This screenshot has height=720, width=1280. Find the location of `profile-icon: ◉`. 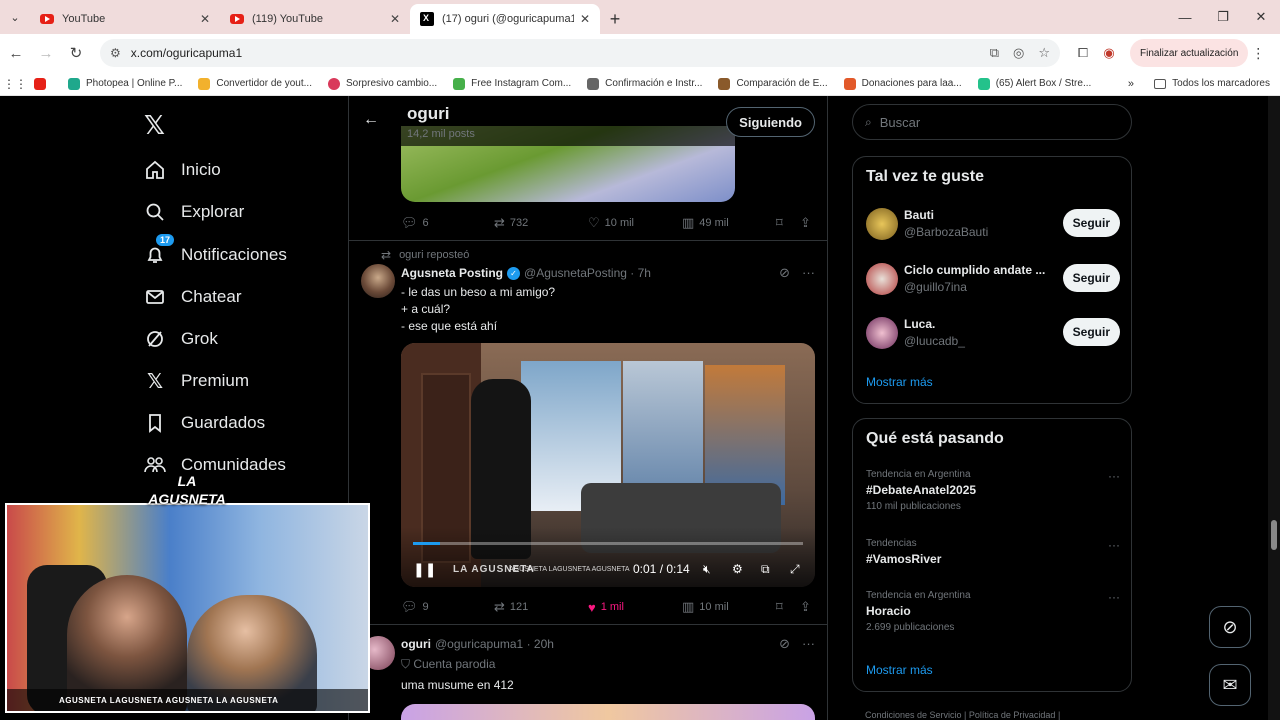

profile-icon: ◉ is located at coordinates (1109, 53).